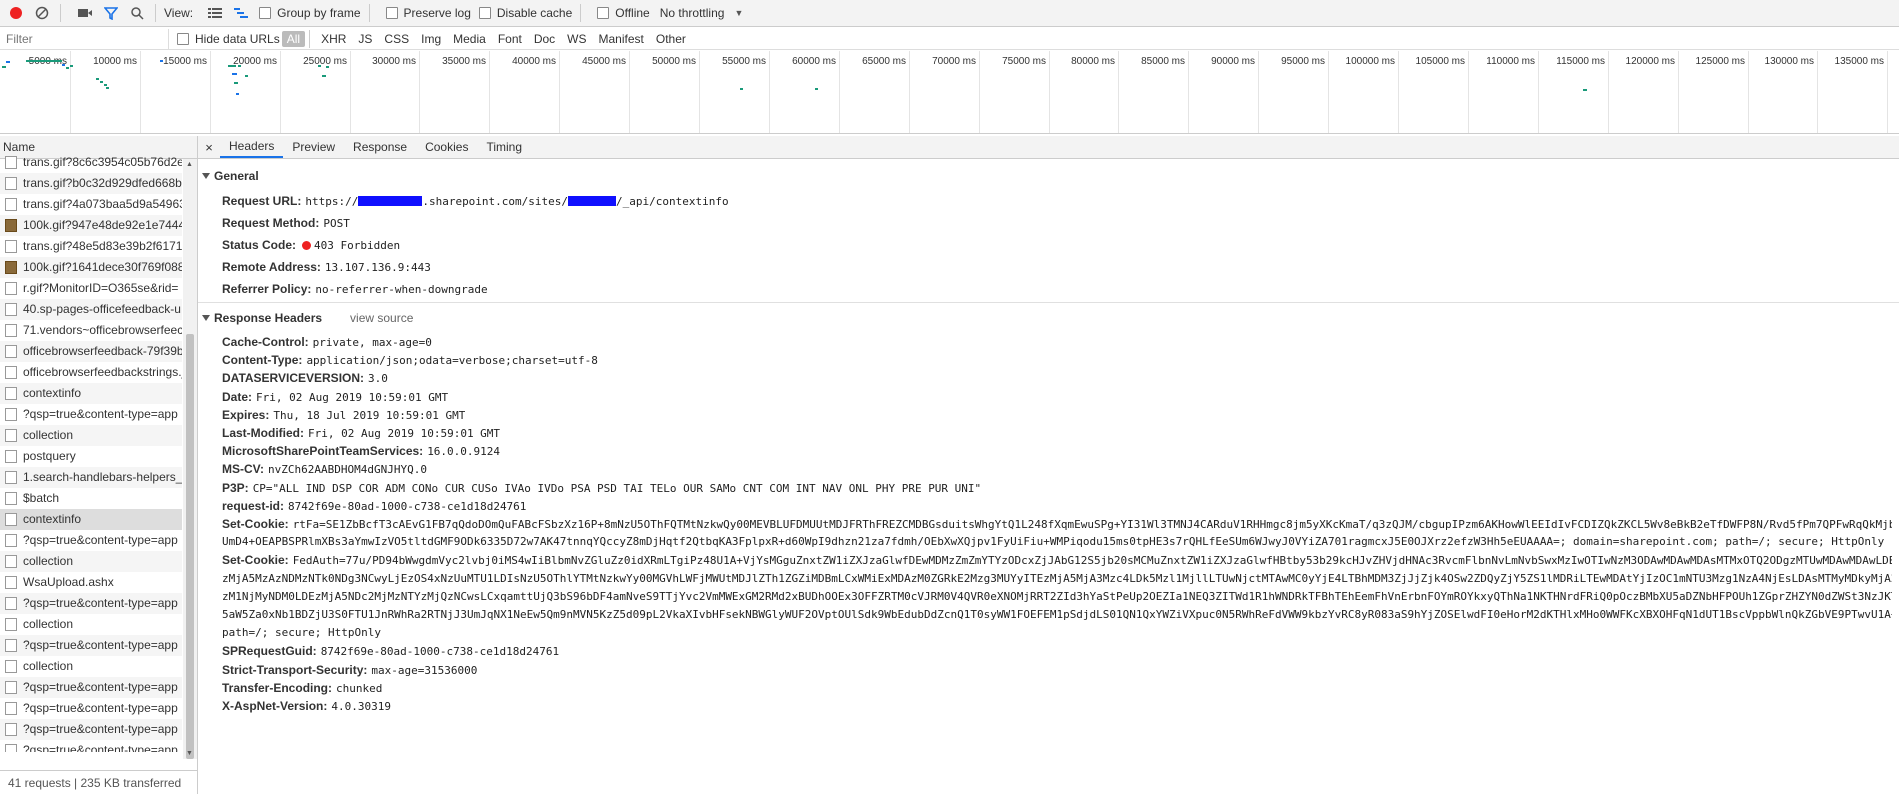 The height and width of the screenshot is (795, 1899). I want to click on request-row: 100k.gif?947e48de92e1e7444, so click(91, 225).